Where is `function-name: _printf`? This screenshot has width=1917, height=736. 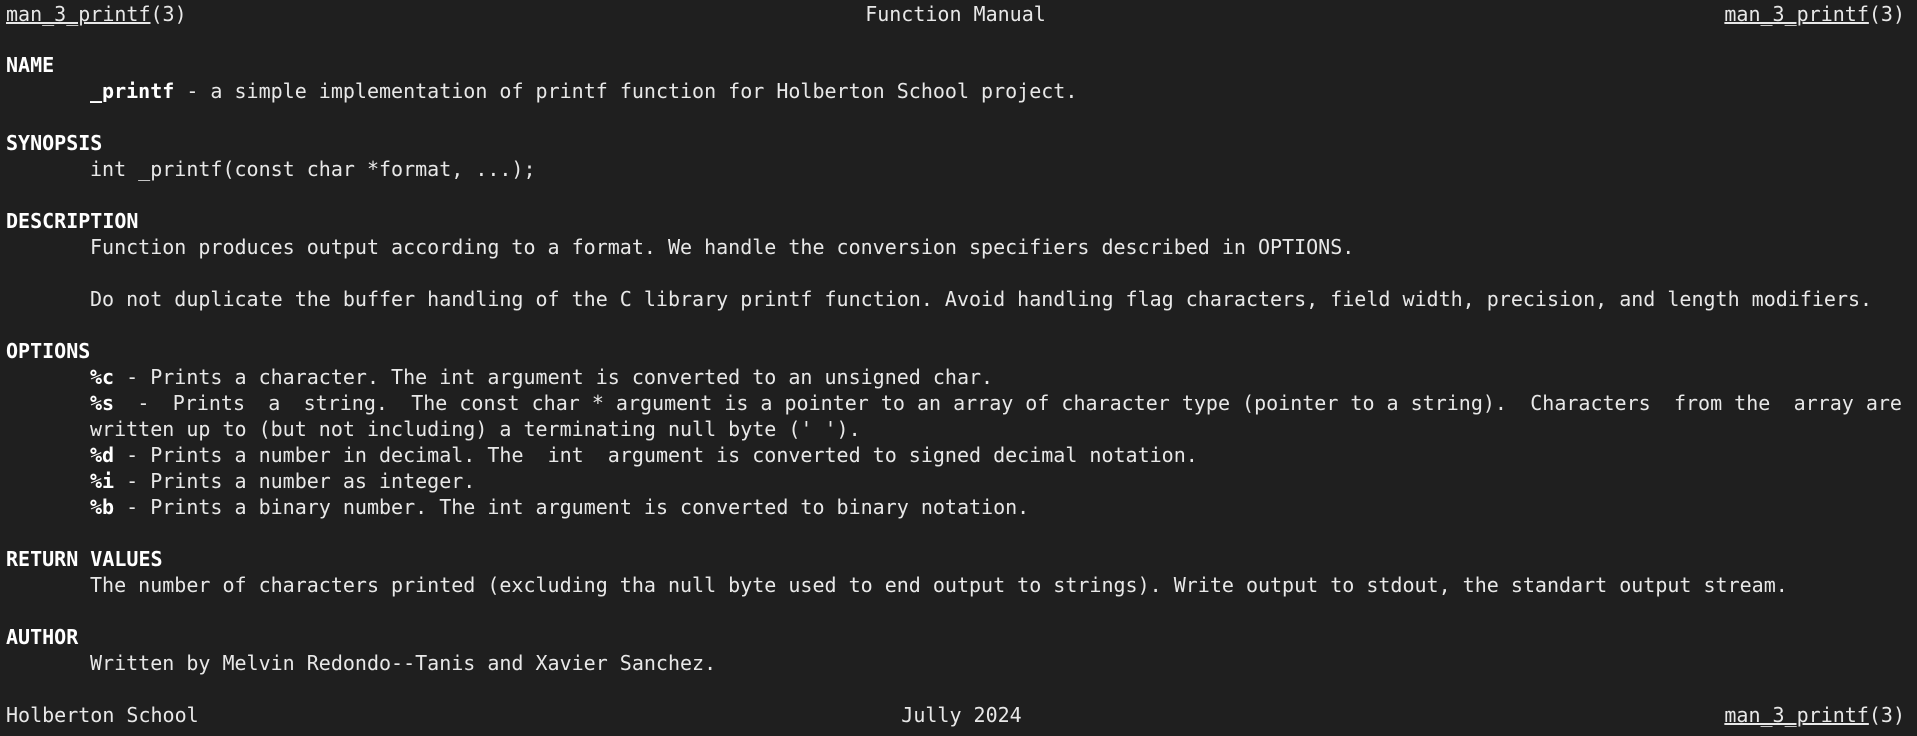 function-name: _printf is located at coordinates (132, 91).